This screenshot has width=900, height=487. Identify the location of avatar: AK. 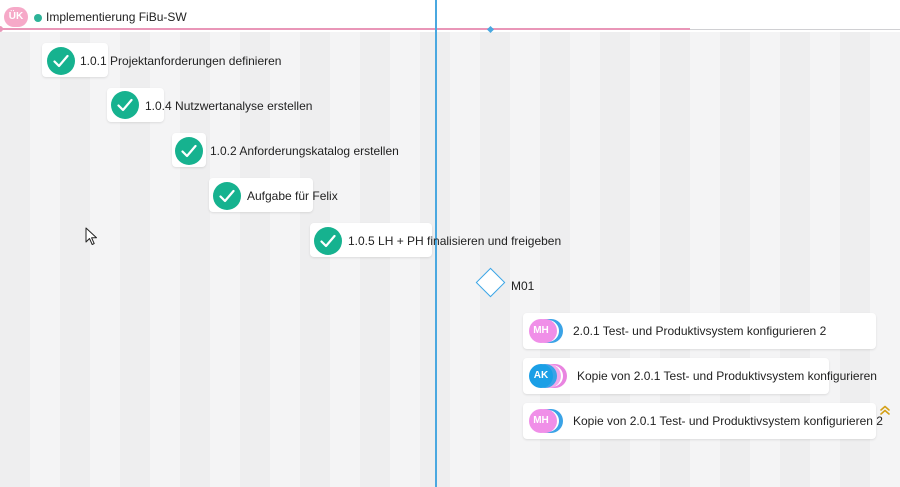
(541, 376).